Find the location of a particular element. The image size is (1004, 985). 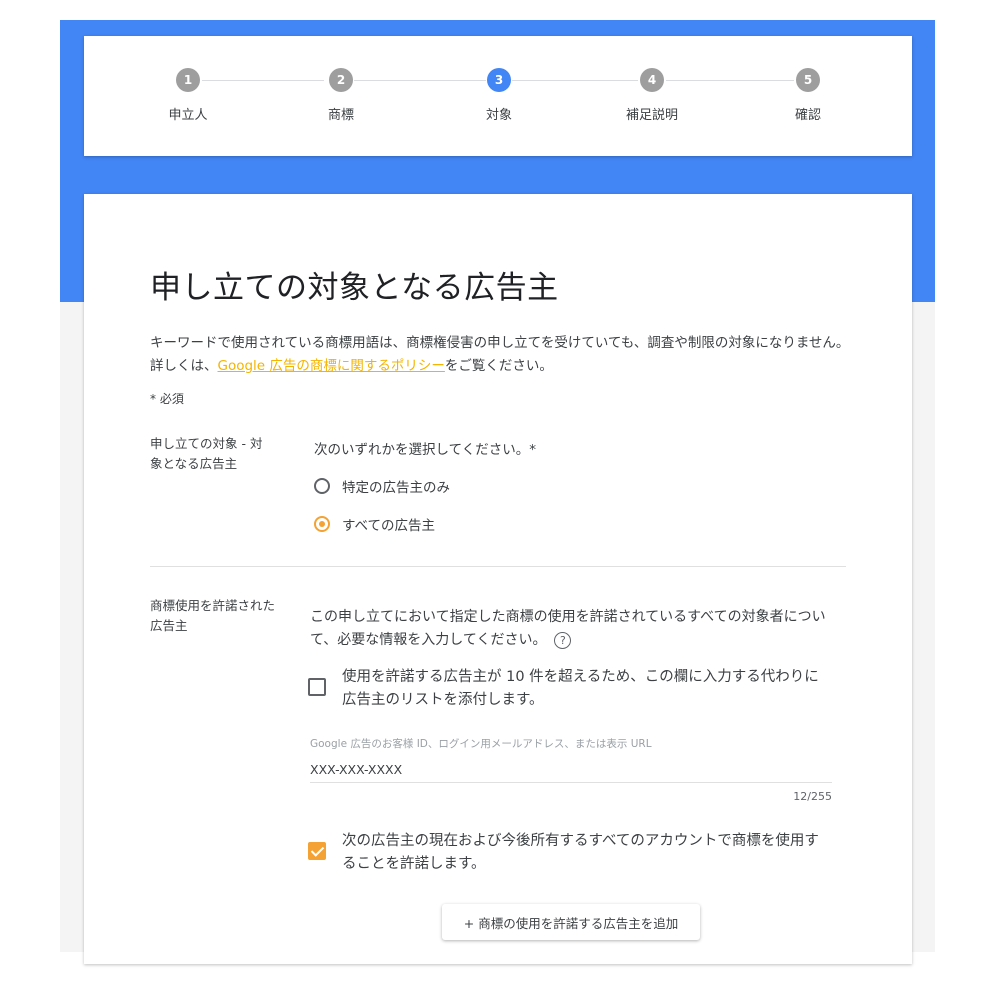

step-number: 1 is located at coordinates (188, 80).